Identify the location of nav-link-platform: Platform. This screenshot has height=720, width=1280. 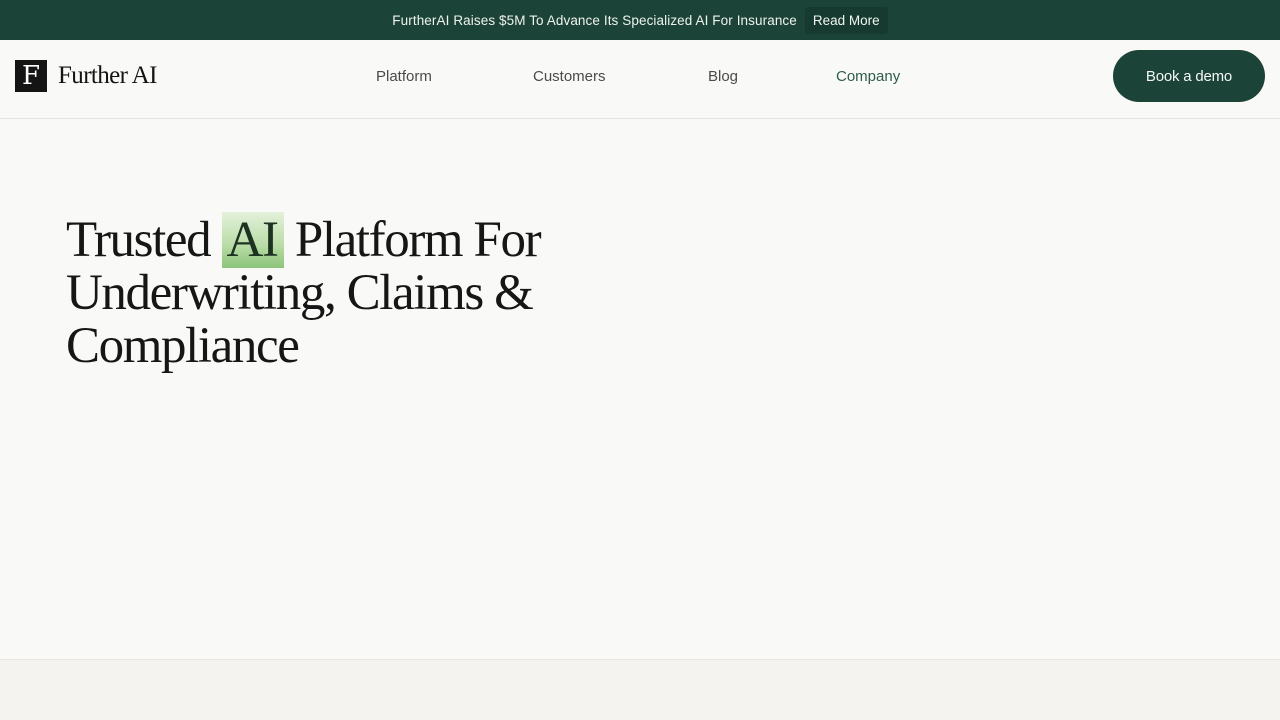
(404, 76).